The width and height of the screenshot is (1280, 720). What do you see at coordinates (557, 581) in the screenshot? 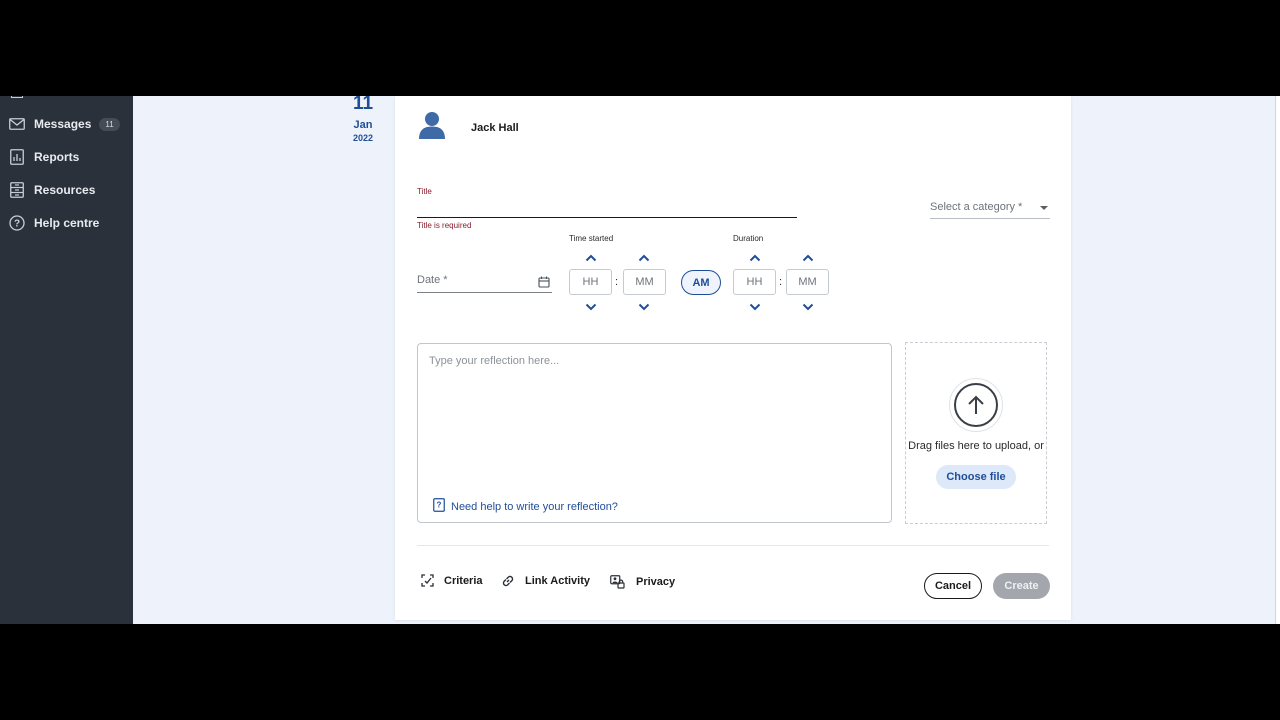
I see `link-activity-label: Link Activity` at bounding box center [557, 581].